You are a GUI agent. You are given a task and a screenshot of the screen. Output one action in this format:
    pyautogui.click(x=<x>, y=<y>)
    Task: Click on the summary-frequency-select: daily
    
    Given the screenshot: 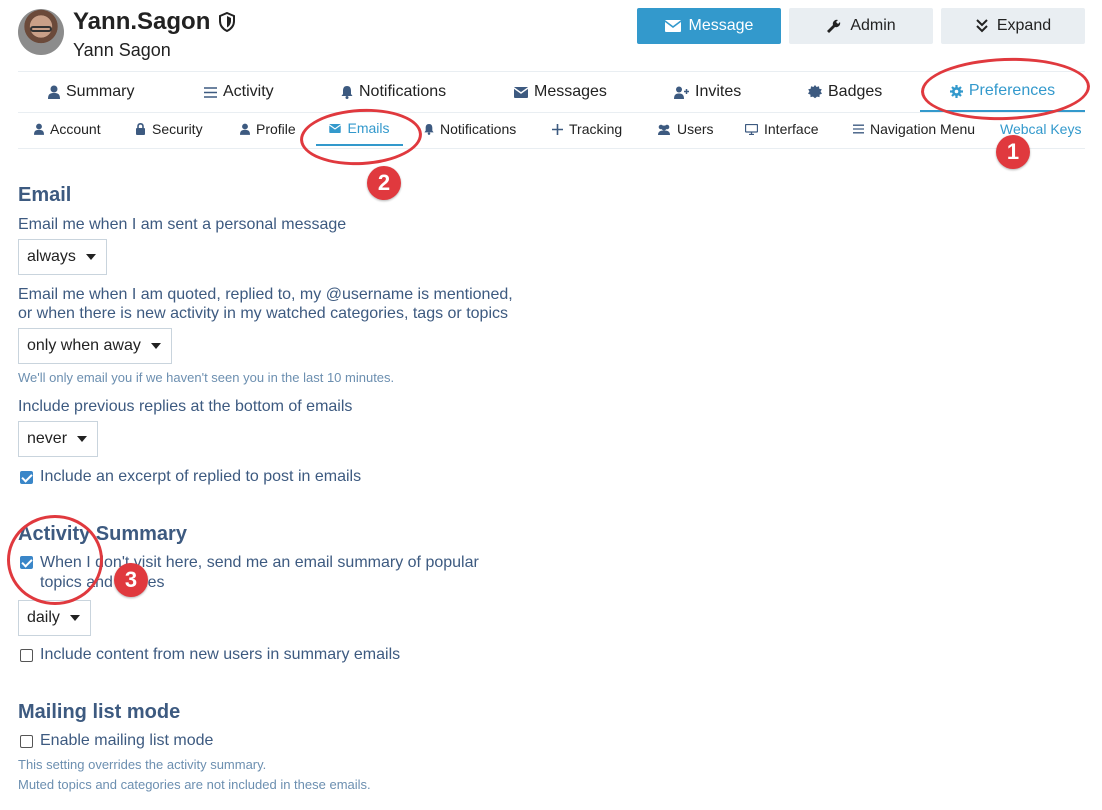 What is the action you would take?
    pyautogui.click(x=54, y=618)
    